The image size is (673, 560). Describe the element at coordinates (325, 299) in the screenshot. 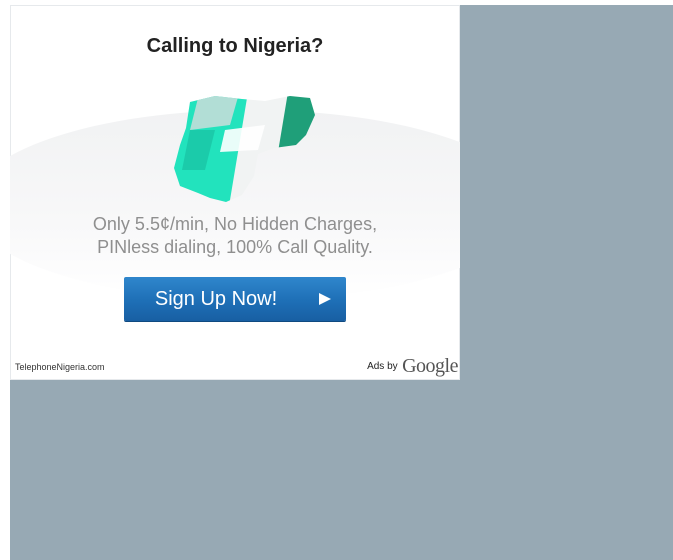

I see `play-arrow-icon` at that location.